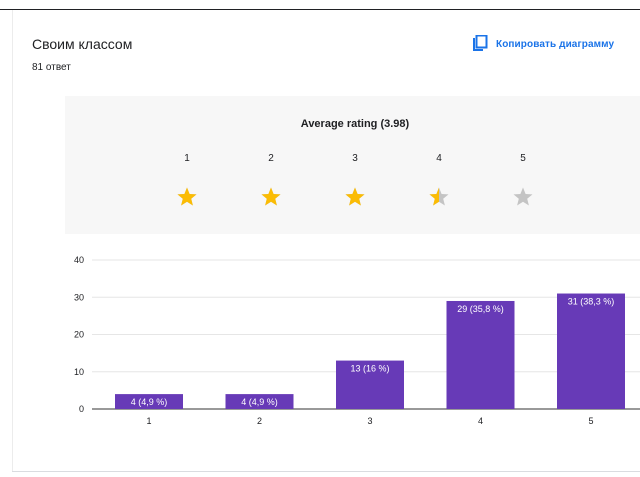 This screenshot has width=640, height=477. What do you see at coordinates (271, 158) in the screenshot?
I see `rating-label-2: 2` at bounding box center [271, 158].